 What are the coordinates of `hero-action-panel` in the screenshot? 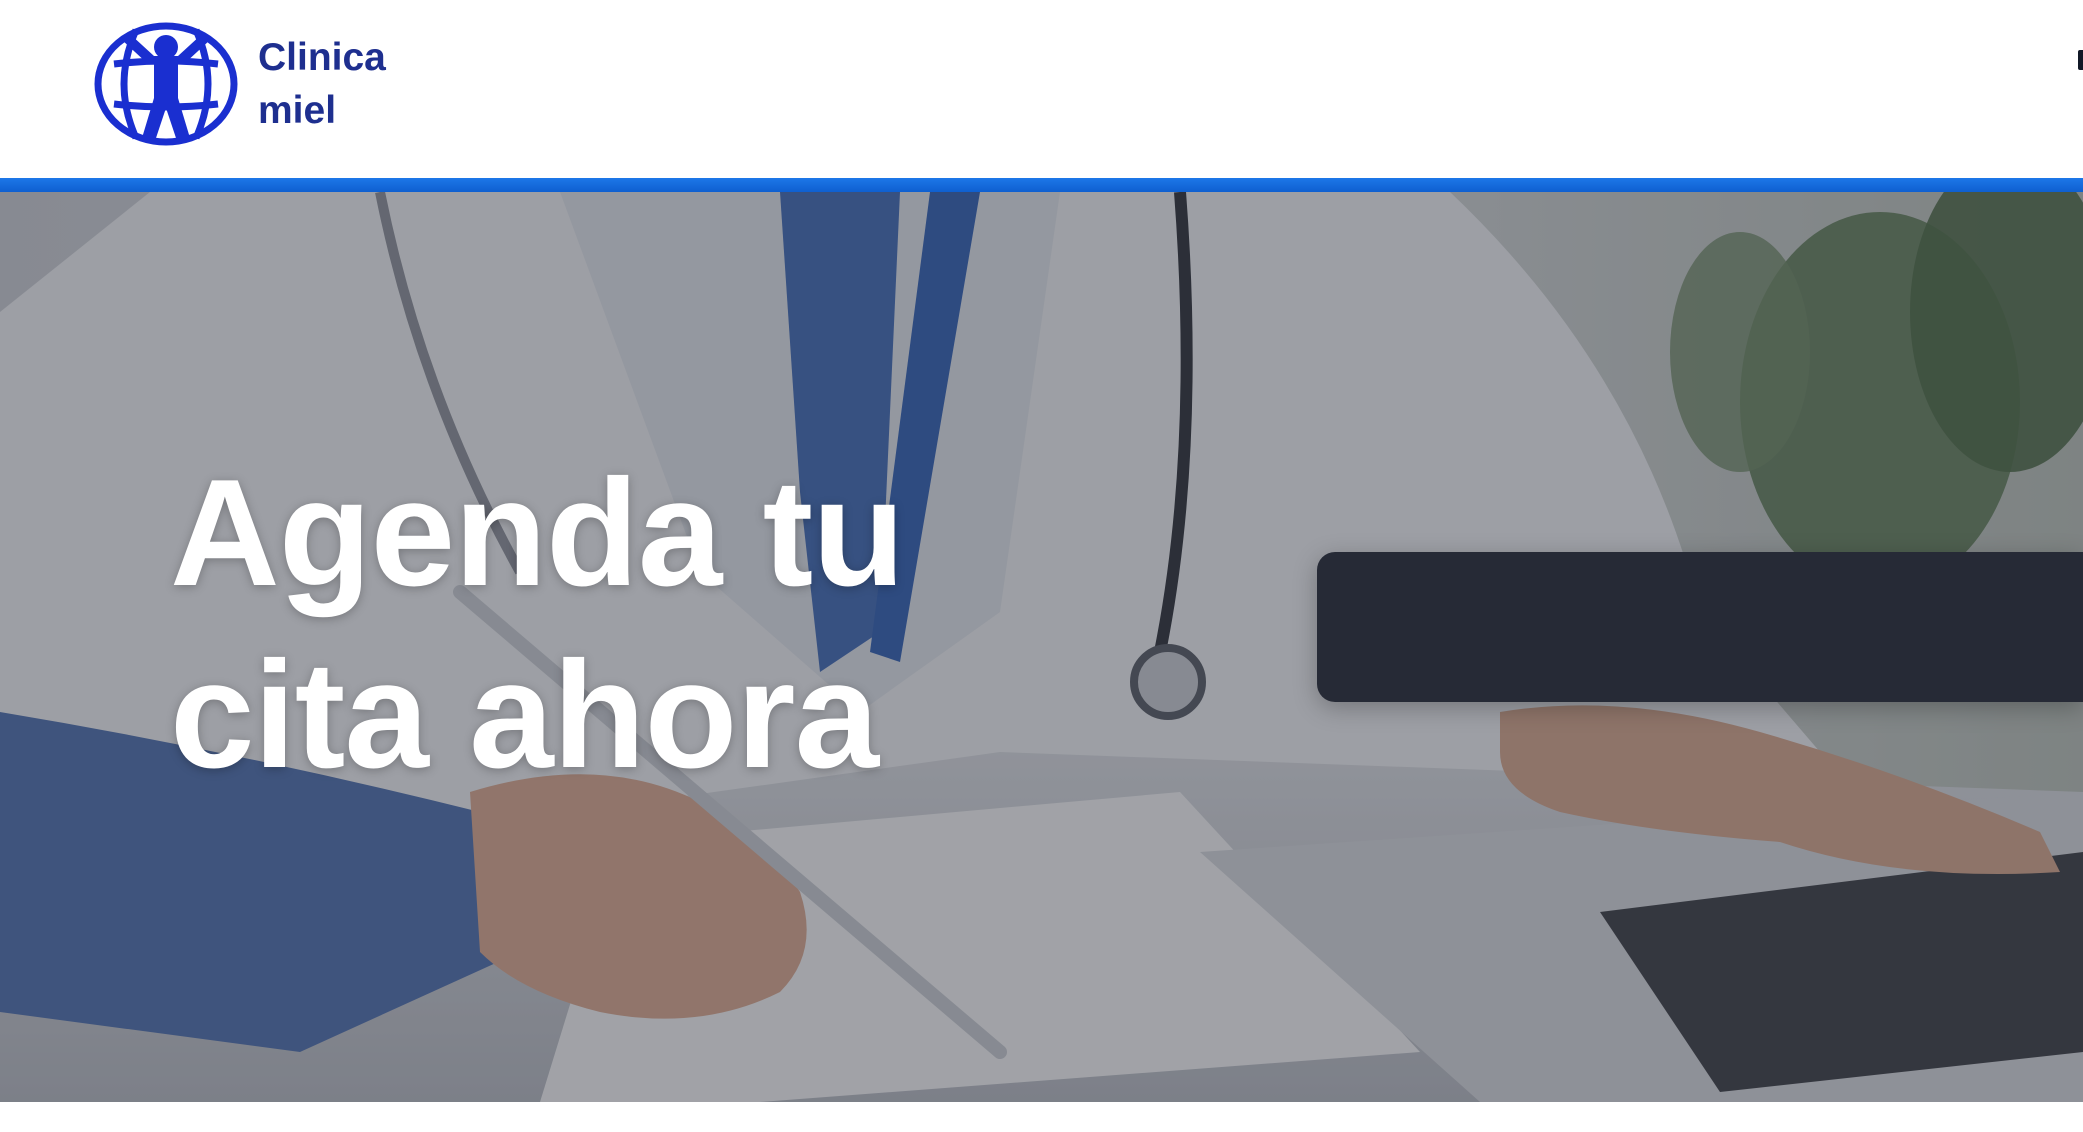 It's located at (1700, 627).